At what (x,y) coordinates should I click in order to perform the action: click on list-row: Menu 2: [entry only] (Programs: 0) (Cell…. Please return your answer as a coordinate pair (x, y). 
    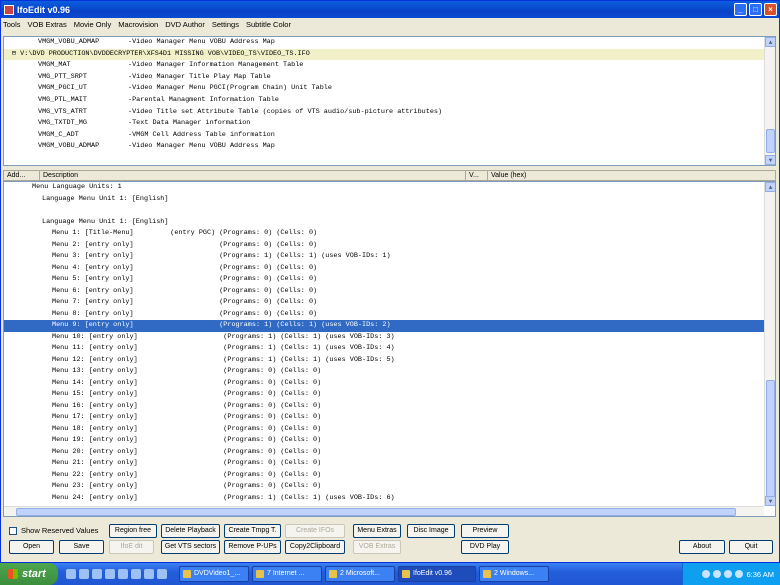
    Looking at the image, I should click on (389, 246).